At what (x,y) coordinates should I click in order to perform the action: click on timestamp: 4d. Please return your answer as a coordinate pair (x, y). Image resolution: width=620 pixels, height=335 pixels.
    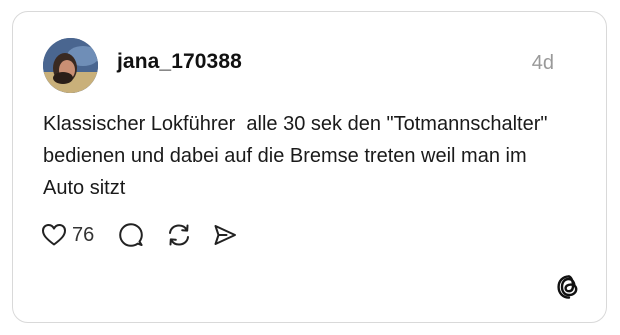
    Looking at the image, I should click on (542, 63).